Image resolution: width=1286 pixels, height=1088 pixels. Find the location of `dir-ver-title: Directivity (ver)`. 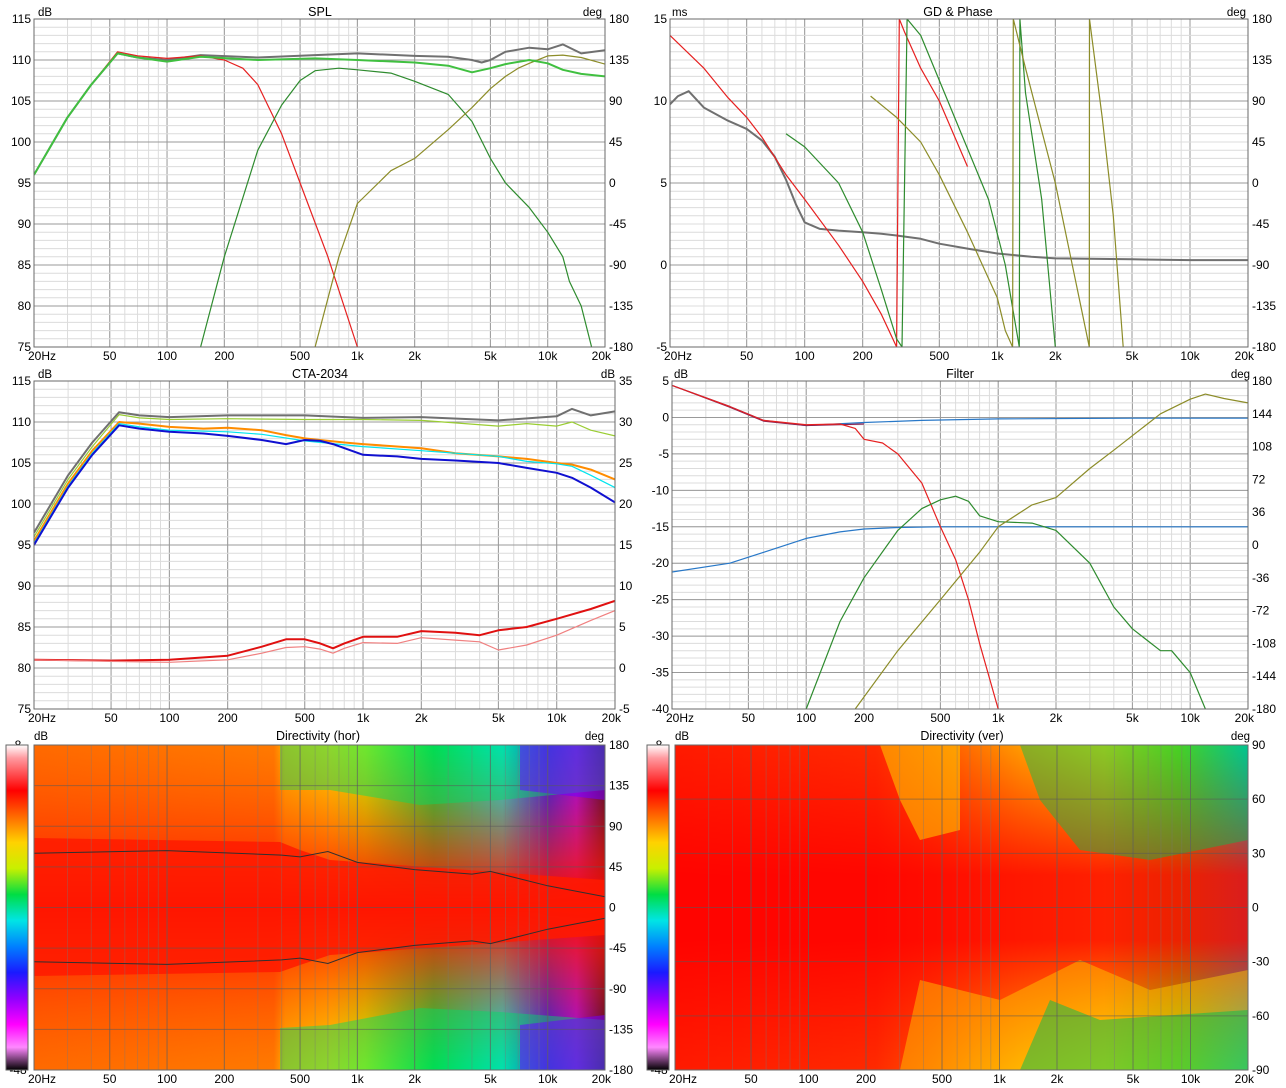

dir-ver-title: Directivity (ver) is located at coordinates (961, 736).